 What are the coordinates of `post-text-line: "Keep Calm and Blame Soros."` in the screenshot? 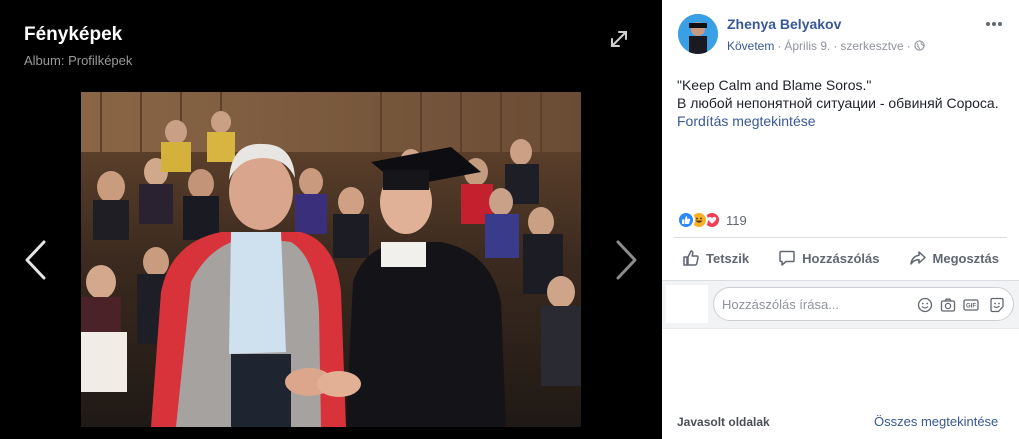 It's located at (774, 85).